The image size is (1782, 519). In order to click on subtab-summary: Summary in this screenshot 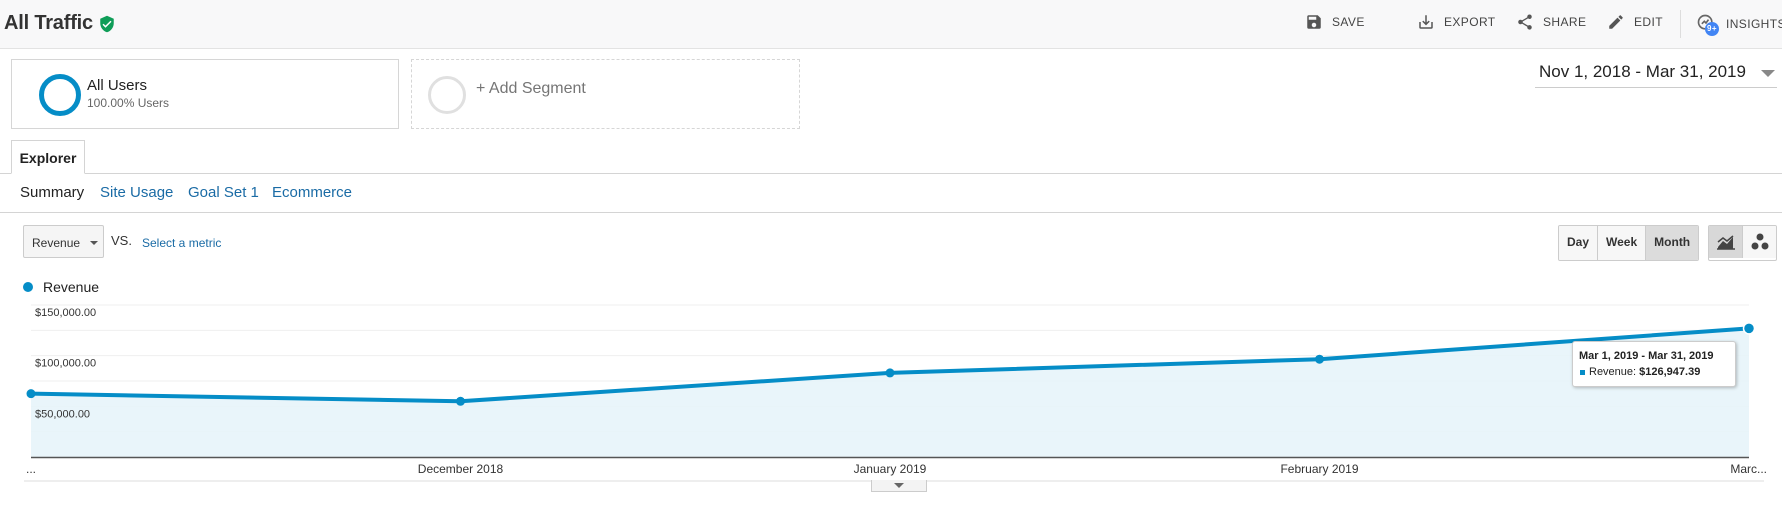, I will do `click(52, 192)`.